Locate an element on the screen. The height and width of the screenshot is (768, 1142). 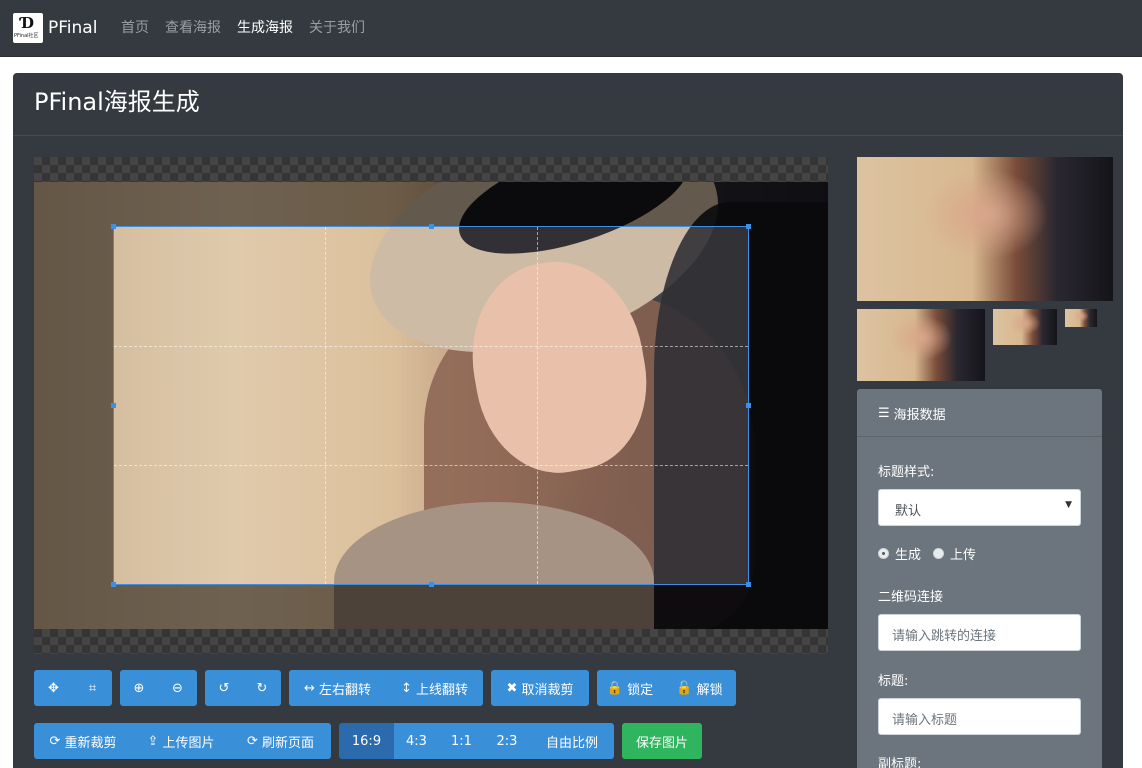
ratio-free-button: 自由比例 is located at coordinates (572, 741).